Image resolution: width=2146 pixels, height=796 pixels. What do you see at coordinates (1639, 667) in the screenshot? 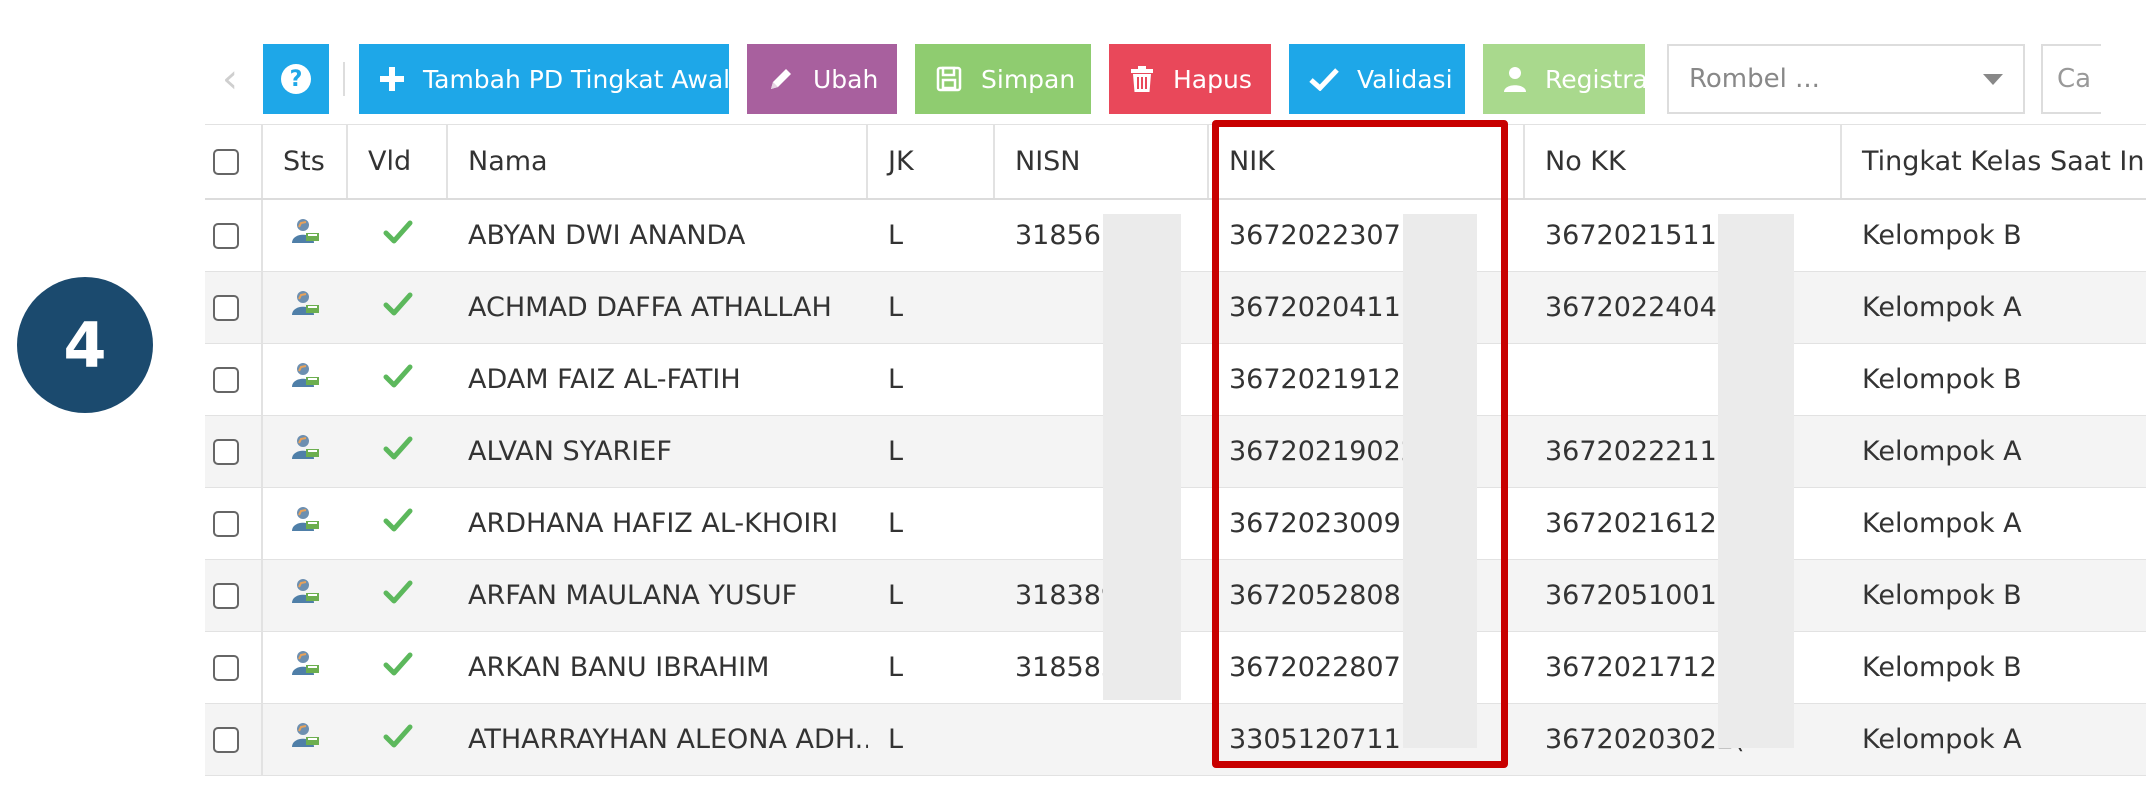
I see `nokk-cell: 36720217120` at bounding box center [1639, 667].